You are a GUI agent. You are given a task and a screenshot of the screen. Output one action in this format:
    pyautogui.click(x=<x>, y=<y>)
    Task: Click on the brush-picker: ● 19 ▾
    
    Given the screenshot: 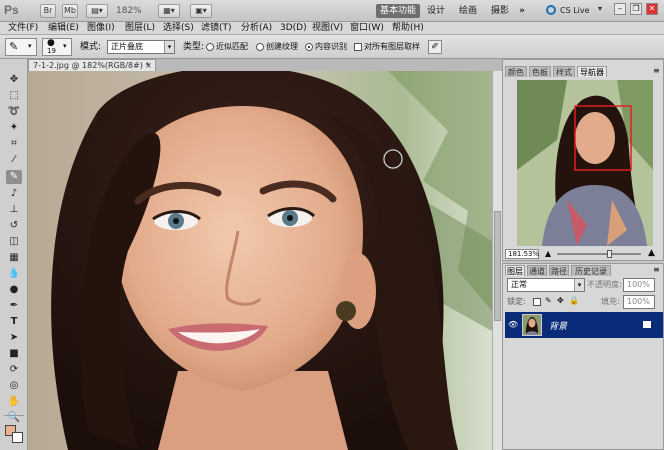 What is the action you would take?
    pyautogui.click(x=57, y=47)
    